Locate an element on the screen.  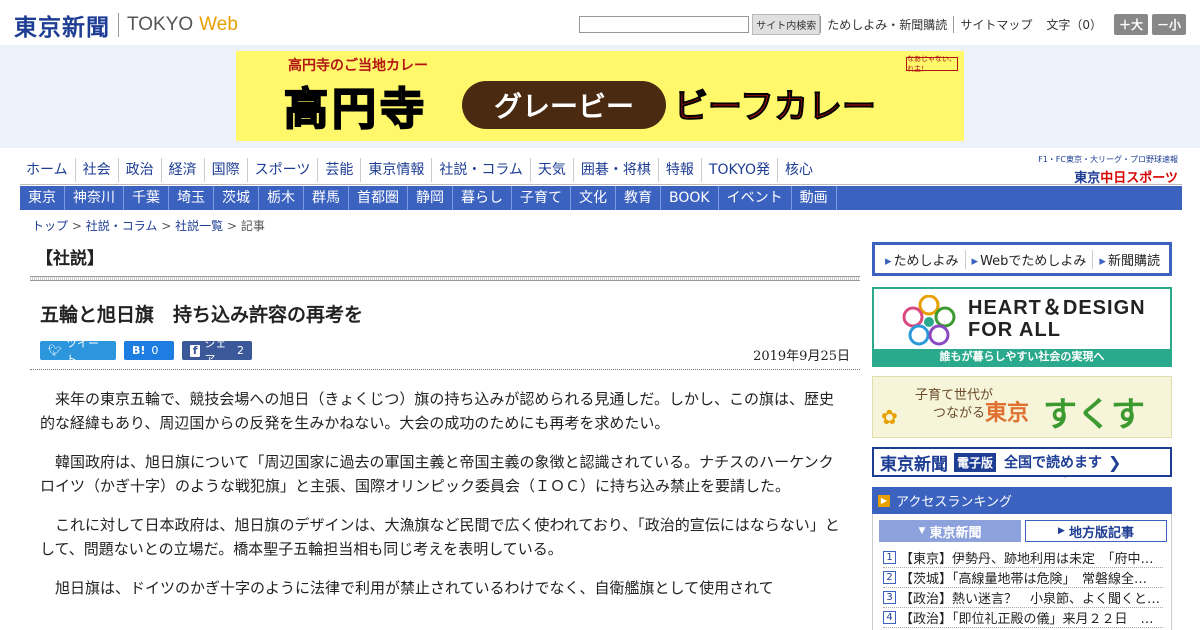
category-education: 教育 is located at coordinates (638, 198).